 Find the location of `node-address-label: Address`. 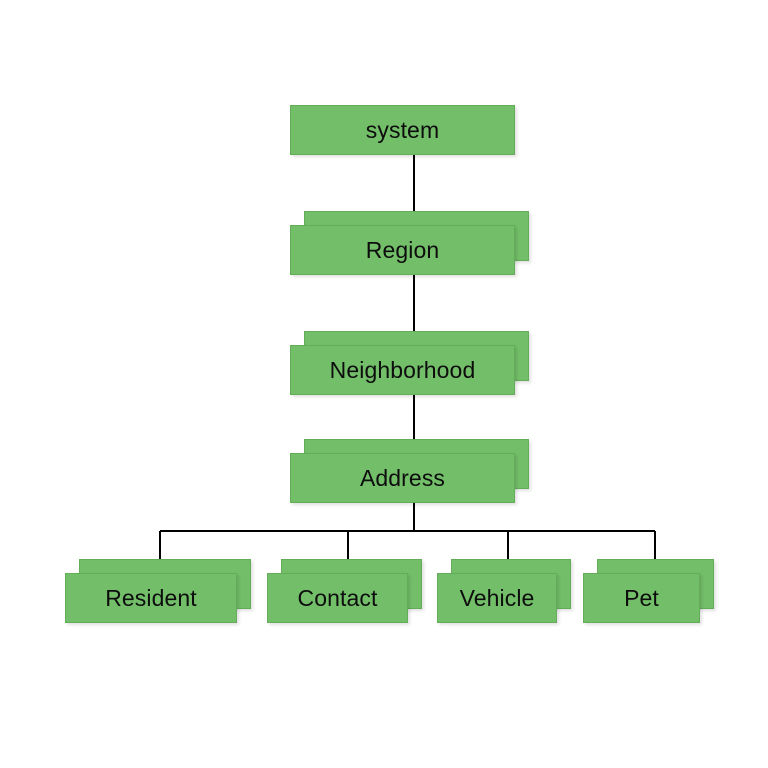

node-address-label: Address is located at coordinates (402, 477).